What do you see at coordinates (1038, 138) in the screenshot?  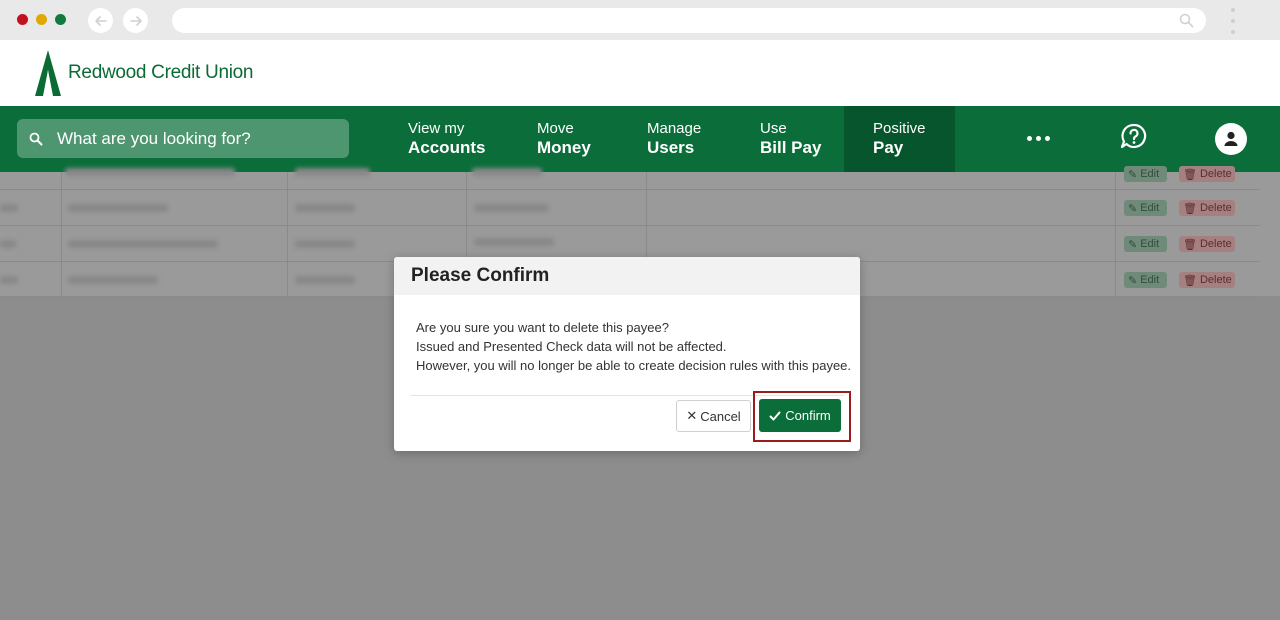 I see `more-icon` at bounding box center [1038, 138].